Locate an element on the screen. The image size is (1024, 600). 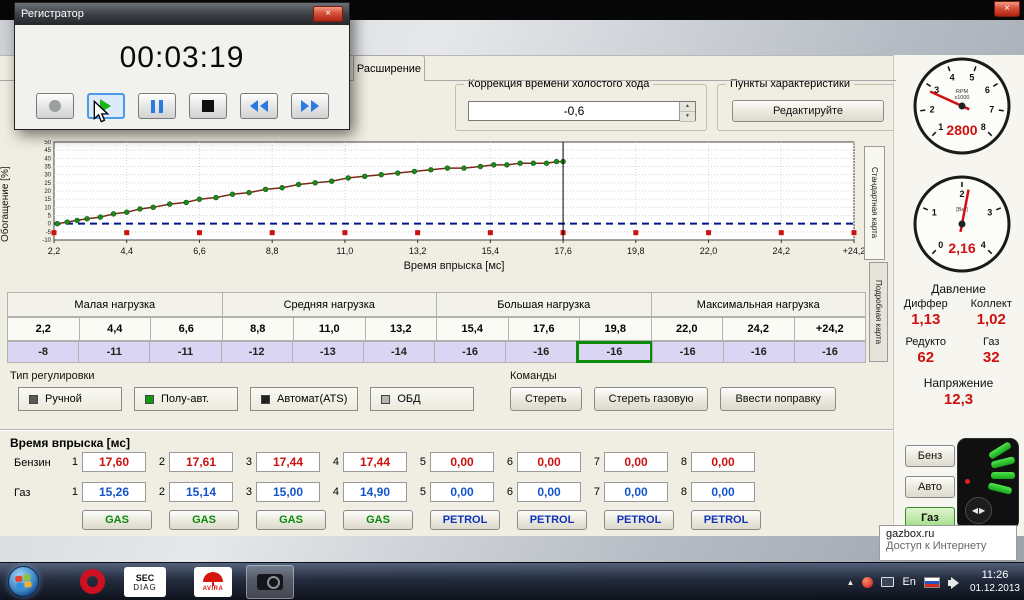
load-column-cell: +24,2 is located at coordinates (829, 329).